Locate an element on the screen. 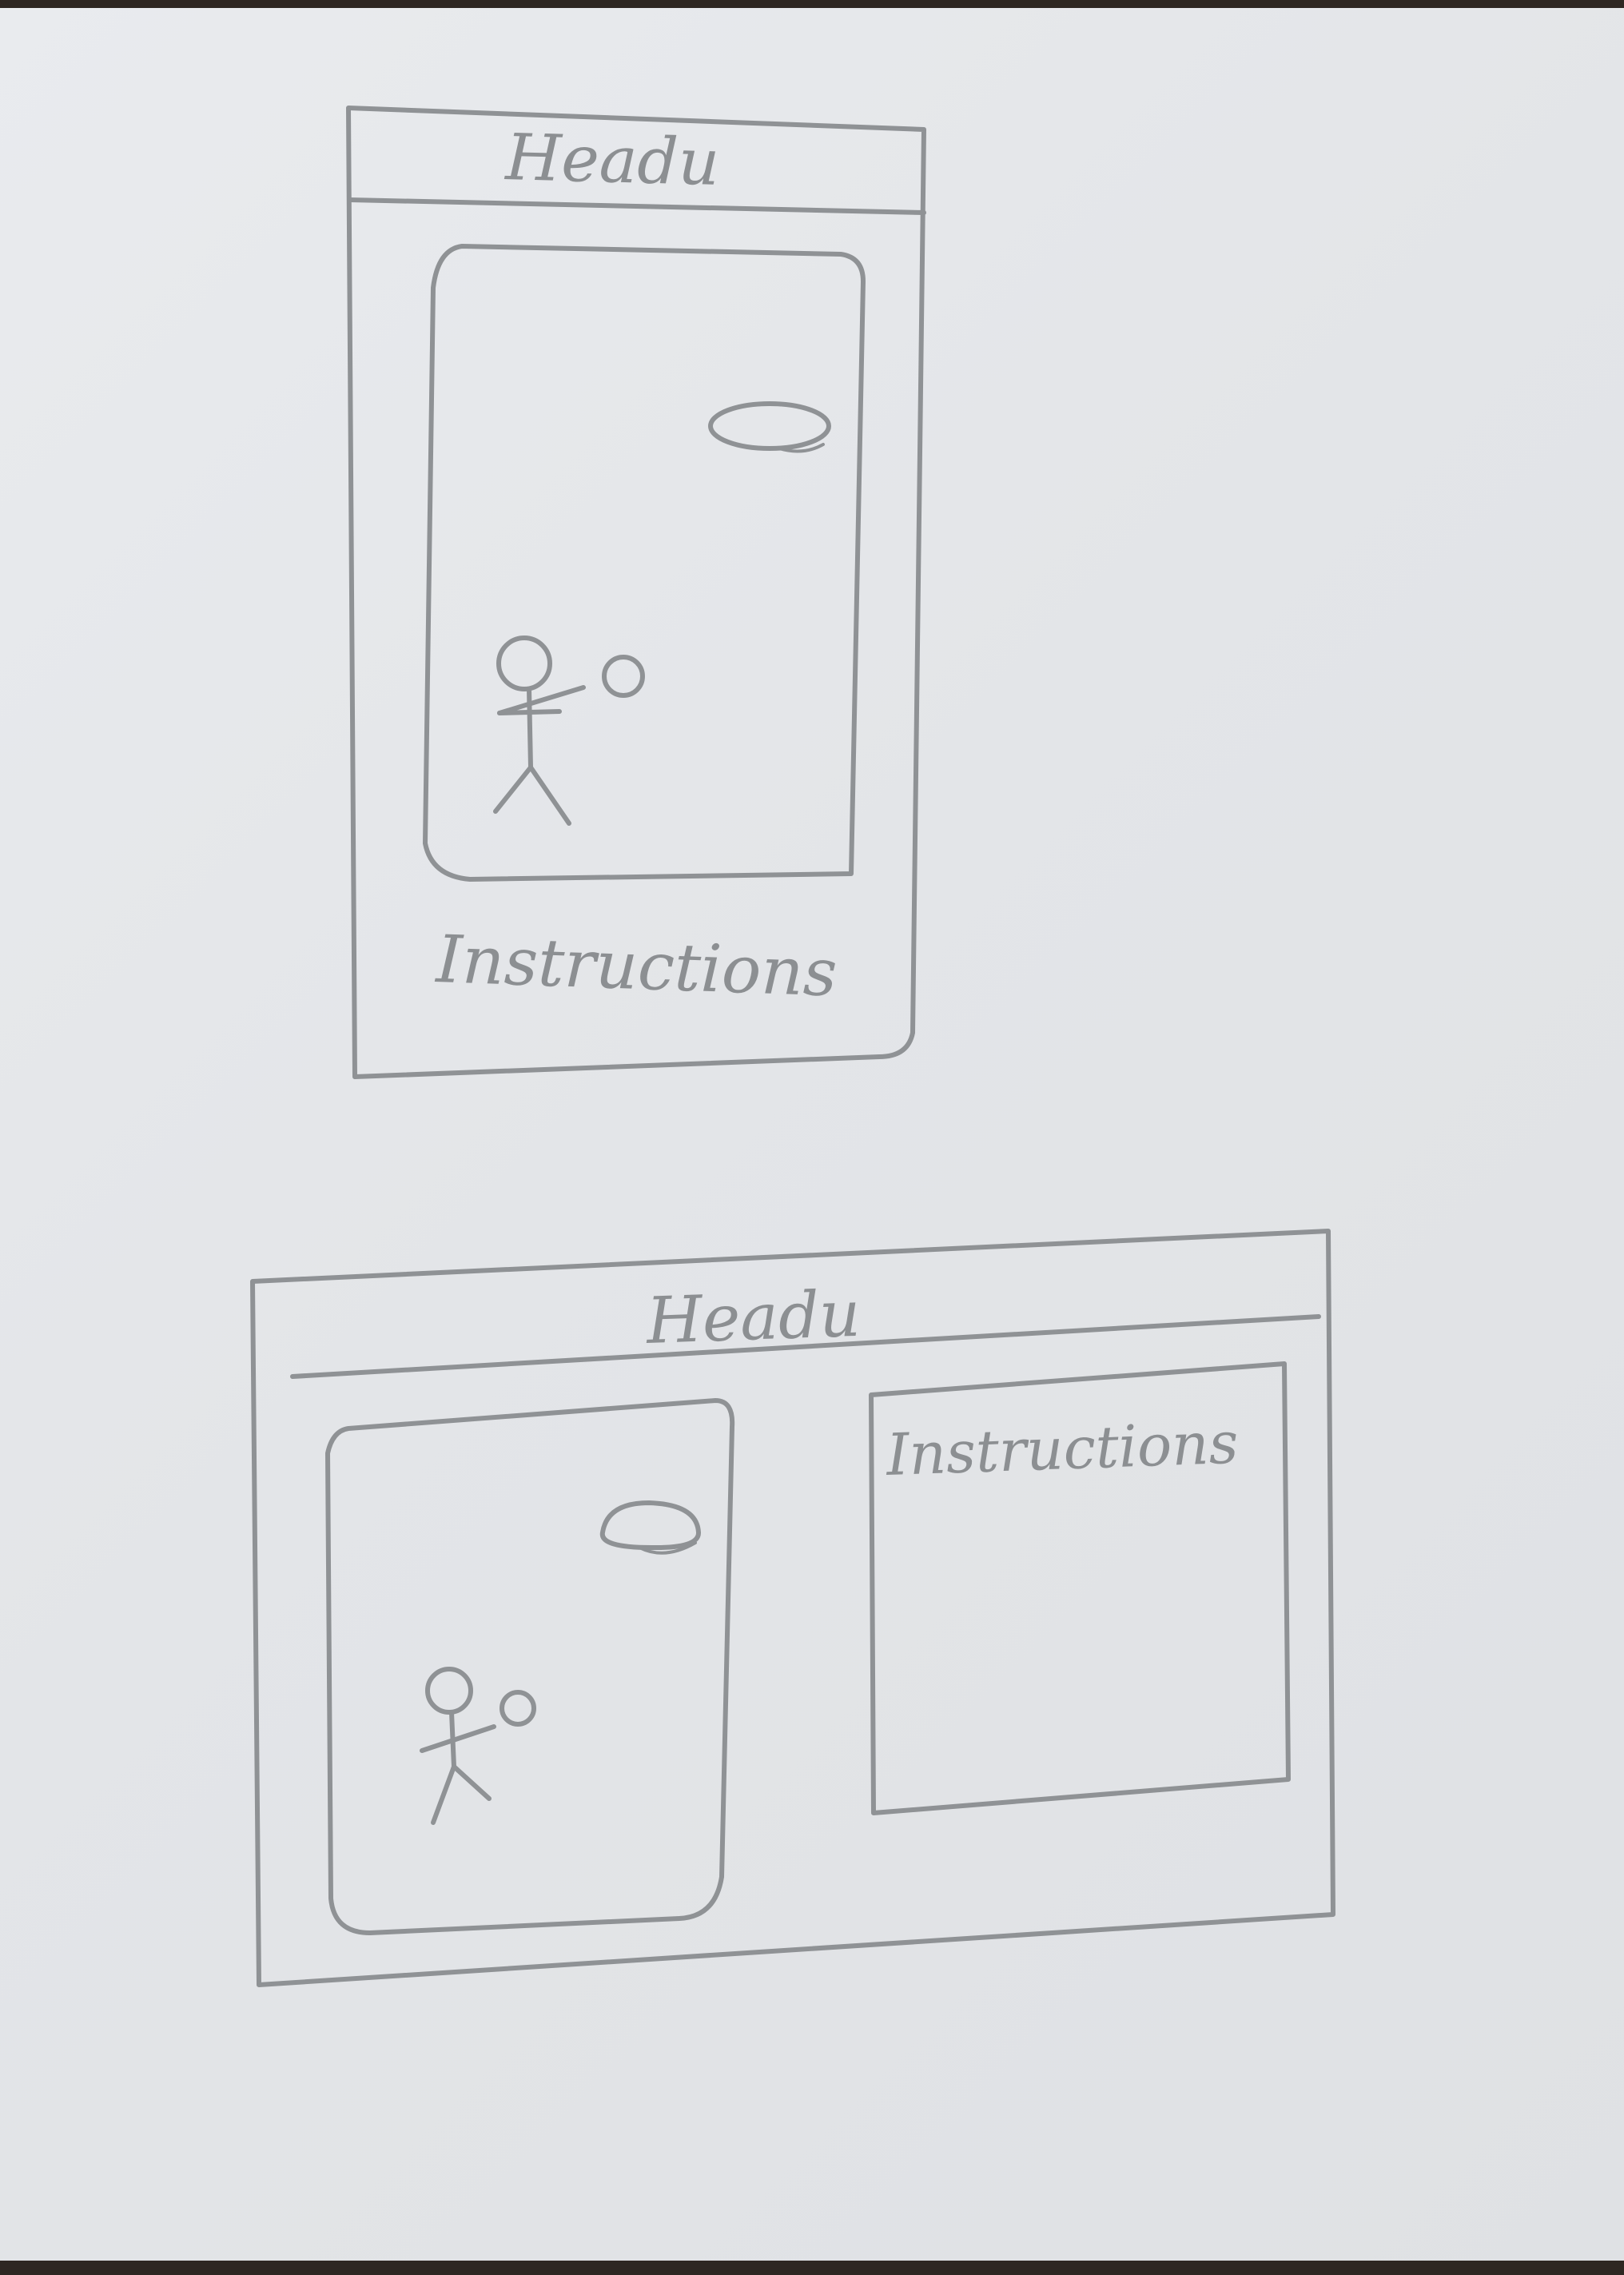 Image resolution: width=1624 pixels, height=2275 pixels. portrait-disc-icon is located at coordinates (769, 426).